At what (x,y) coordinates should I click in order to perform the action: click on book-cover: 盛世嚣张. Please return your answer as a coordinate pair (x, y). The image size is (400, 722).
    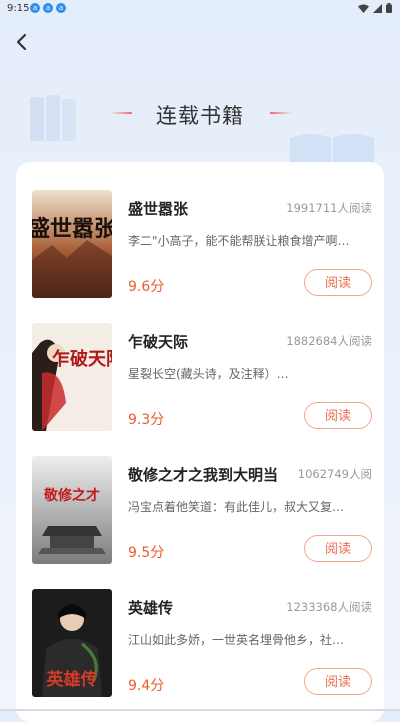
    Looking at the image, I should click on (72, 244).